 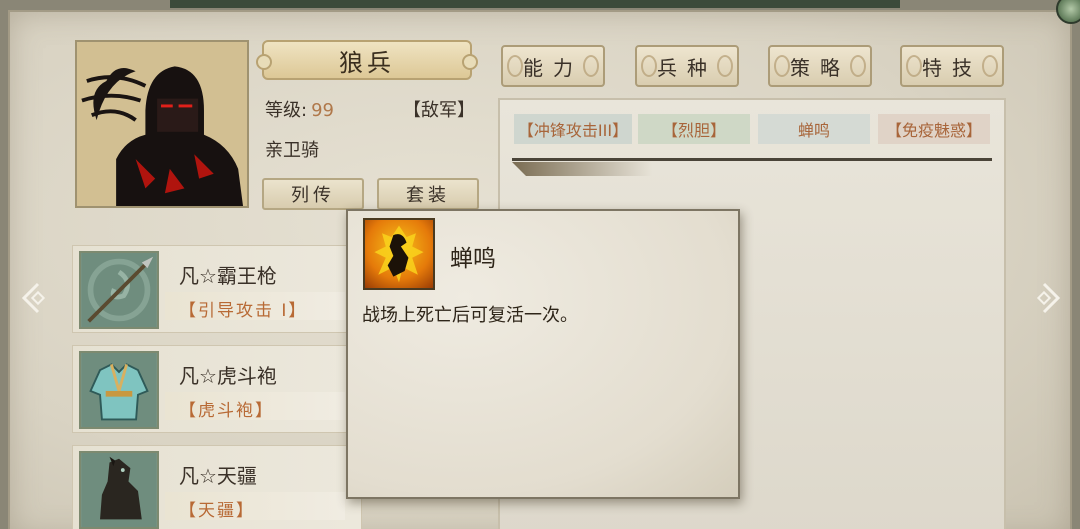 What do you see at coordinates (119, 290) in the screenshot?
I see `spear-icon` at bounding box center [119, 290].